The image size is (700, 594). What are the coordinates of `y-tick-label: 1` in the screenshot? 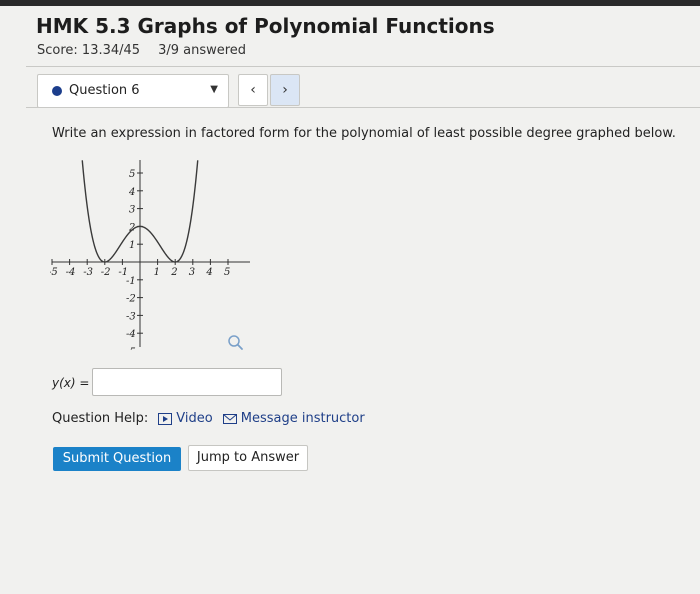 It's located at (132, 245).